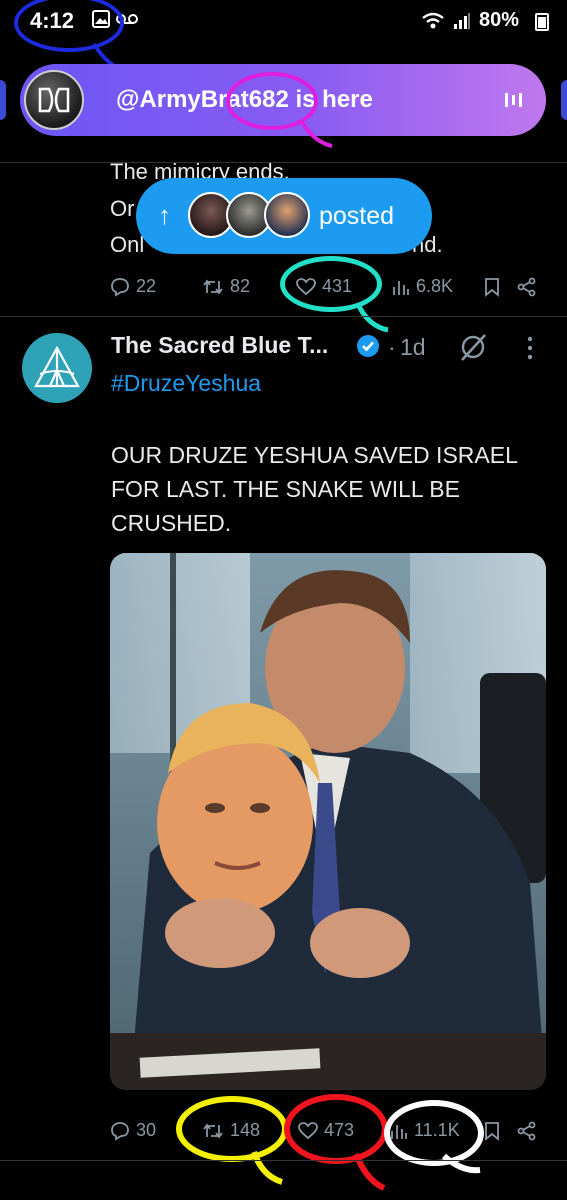  What do you see at coordinates (564, 100) in the screenshot?
I see `banner-edge-right` at bounding box center [564, 100].